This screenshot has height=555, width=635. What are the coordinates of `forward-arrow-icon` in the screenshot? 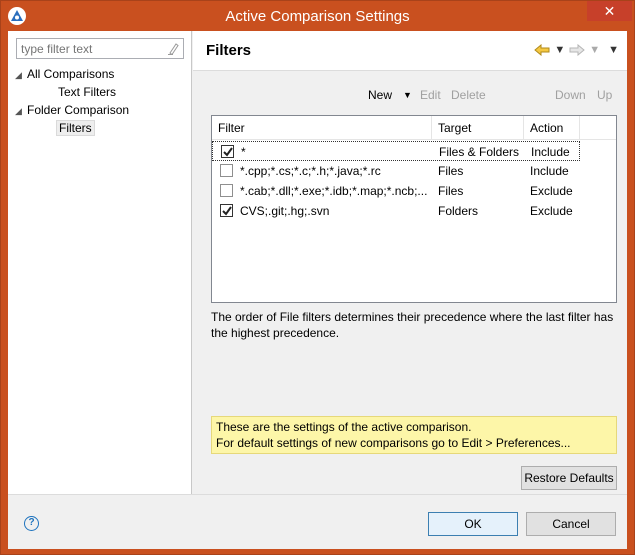 It's located at (577, 50).